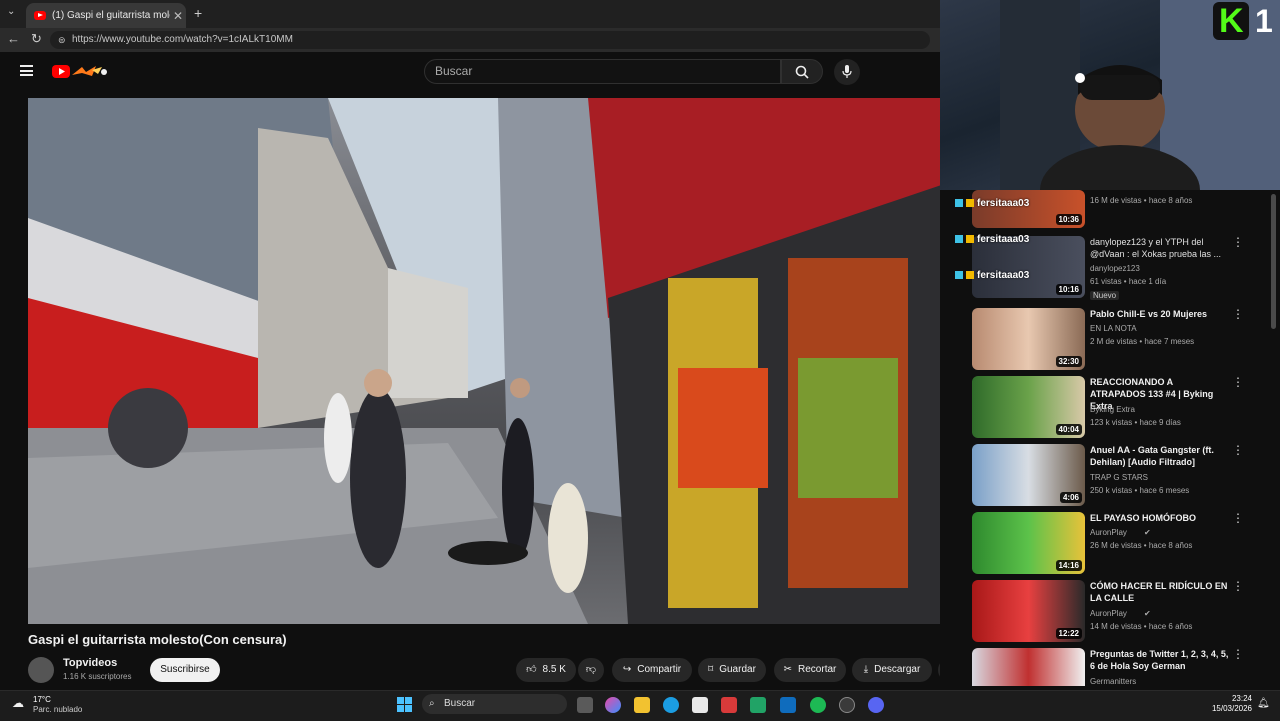  Describe the element at coordinates (847, 705) in the screenshot. I see `app-icon-circle` at that location.